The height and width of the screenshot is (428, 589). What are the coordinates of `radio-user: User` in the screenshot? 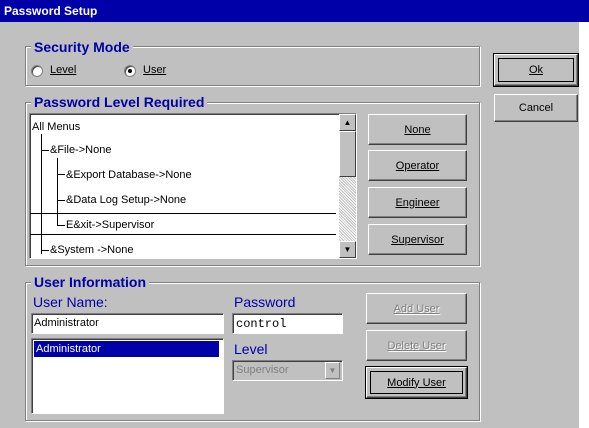 It's located at (159, 71).